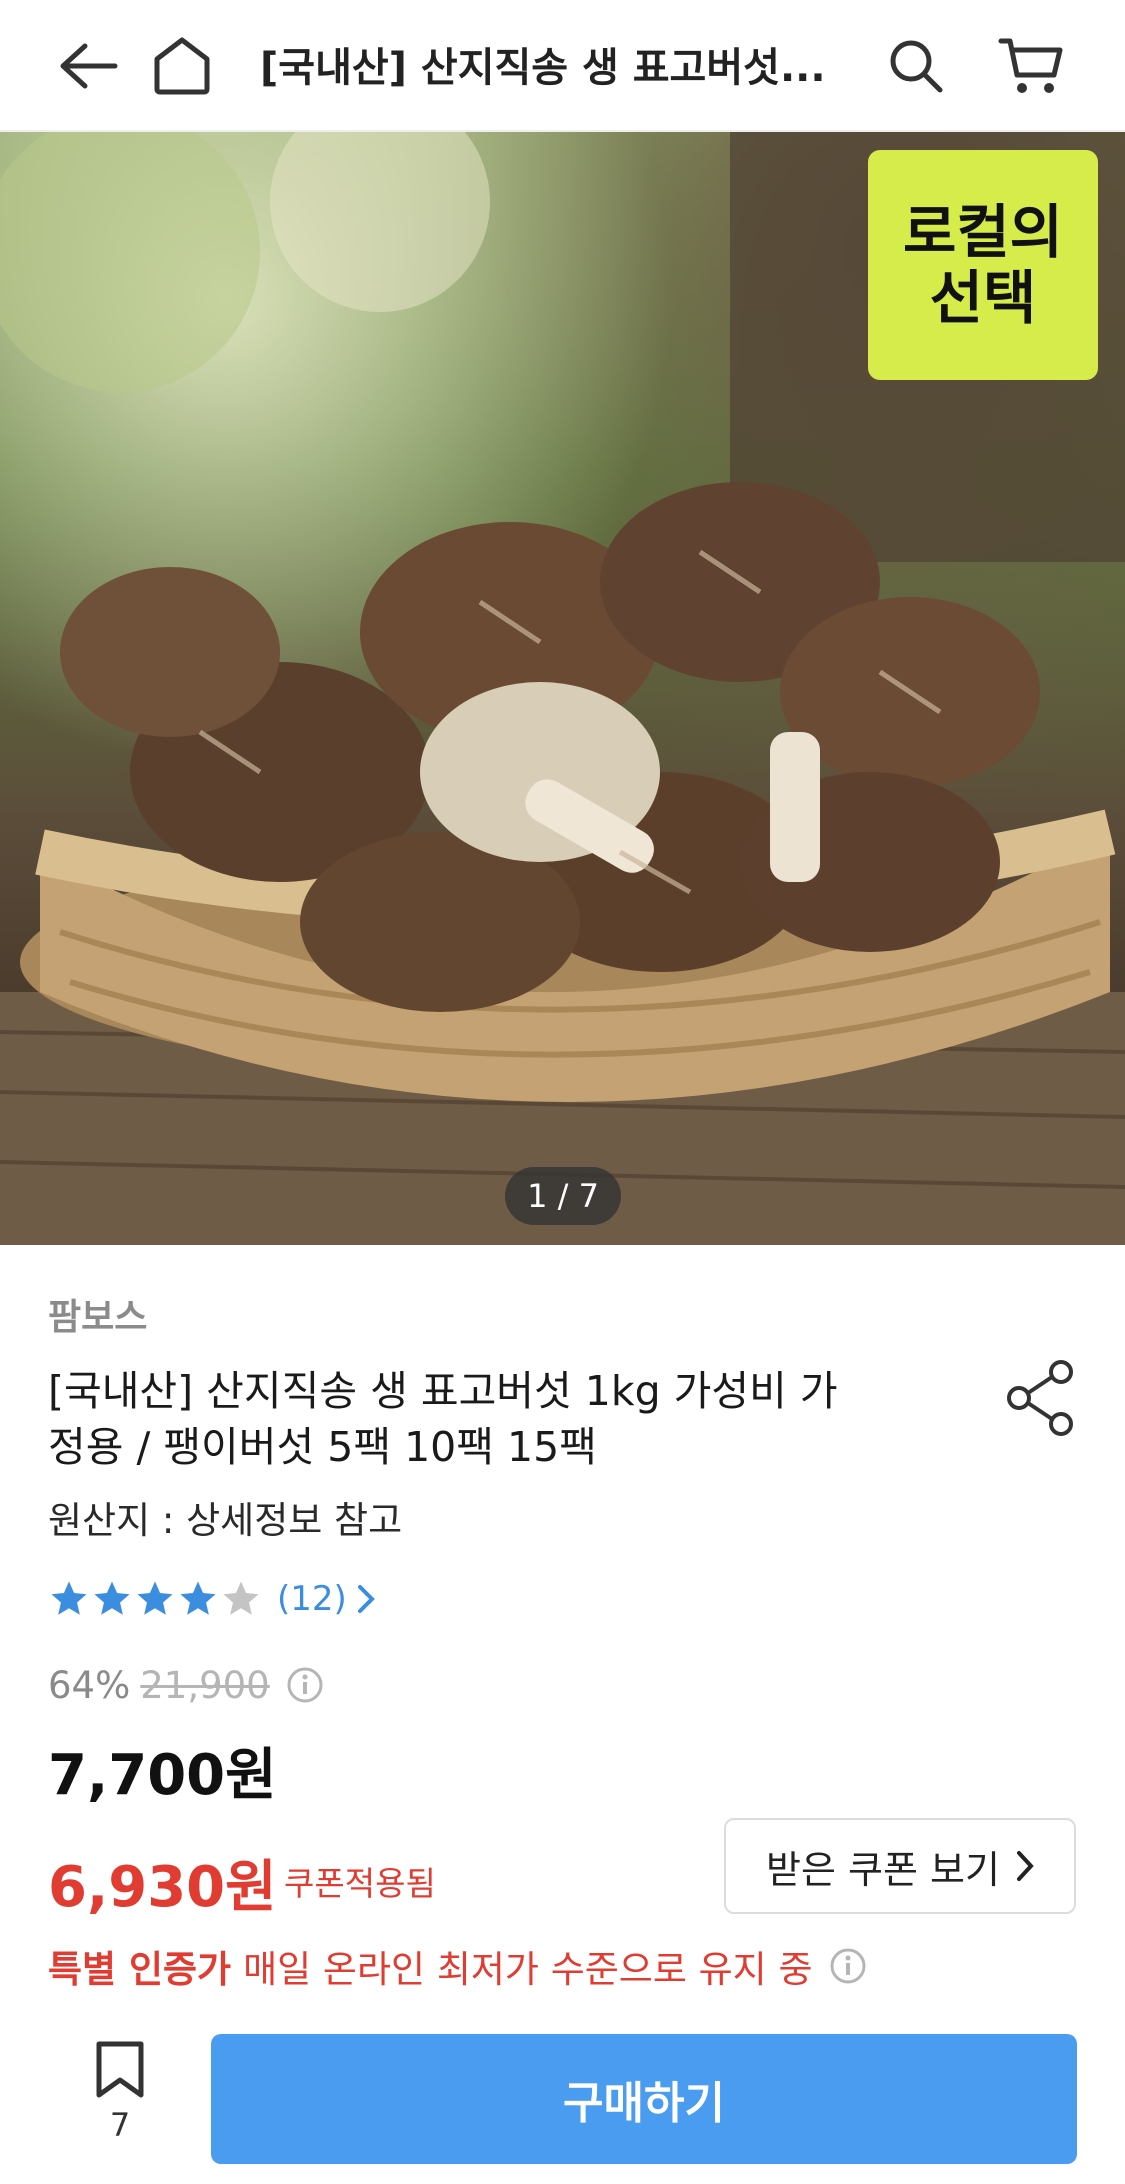  What do you see at coordinates (89, 1685) in the screenshot?
I see `discount-rate: 64%` at bounding box center [89, 1685].